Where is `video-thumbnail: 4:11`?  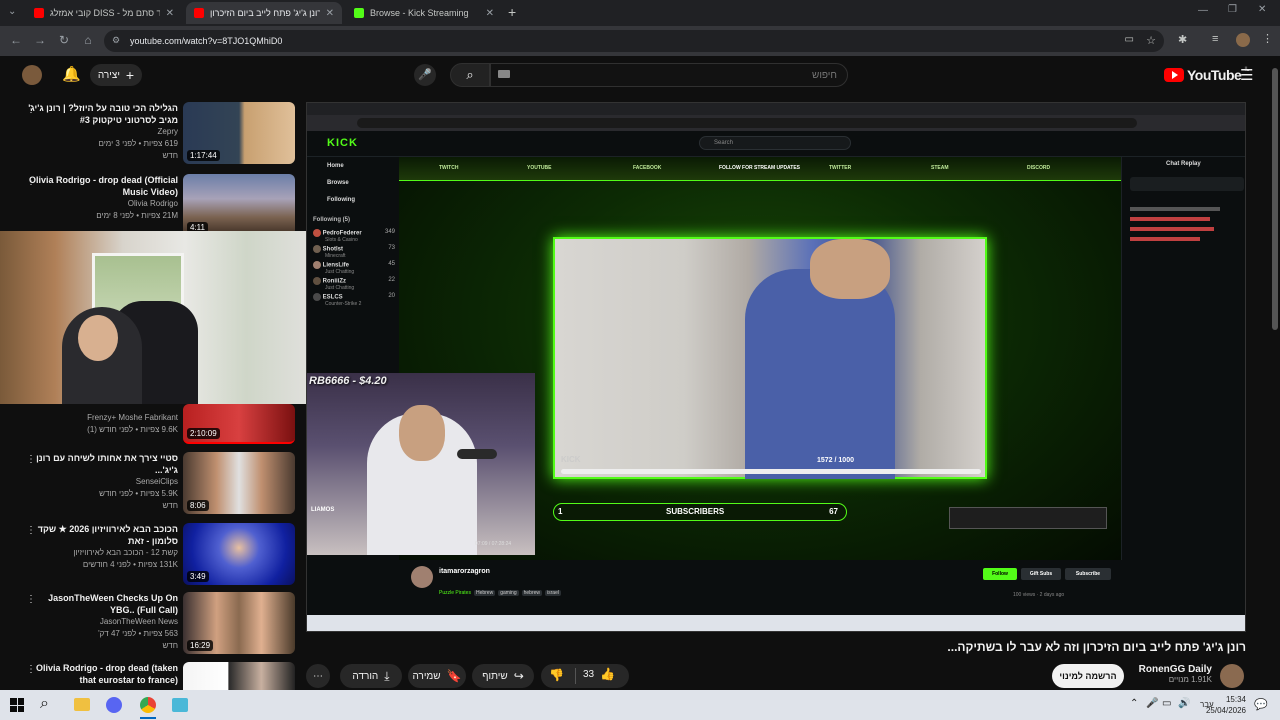 video-thumbnail: 4:11 is located at coordinates (239, 205).